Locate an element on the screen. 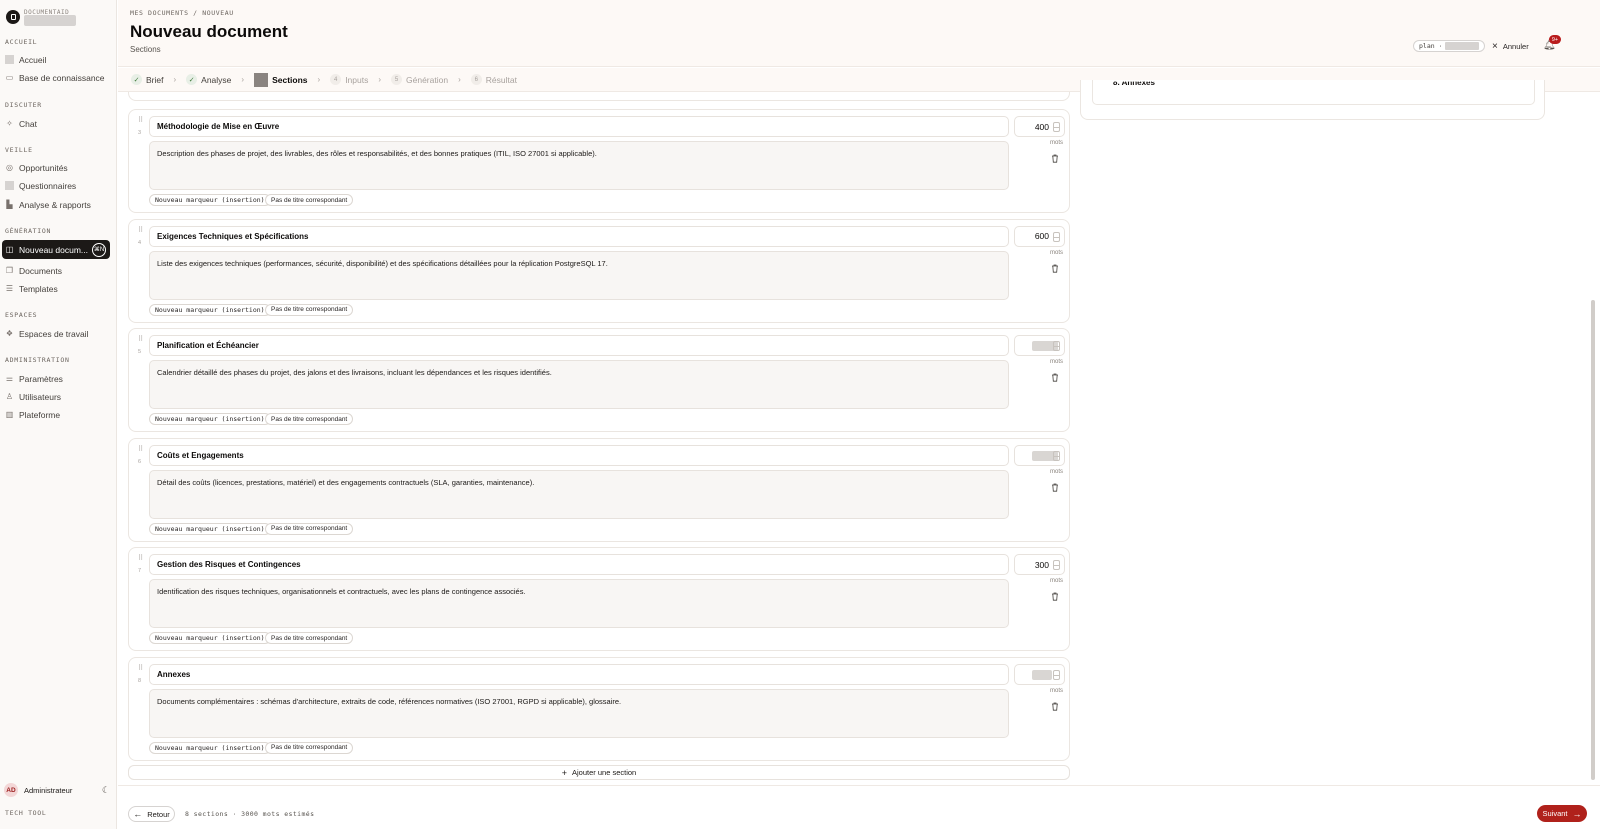  sidebar-item-label: Opportunités is located at coordinates (43, 167).